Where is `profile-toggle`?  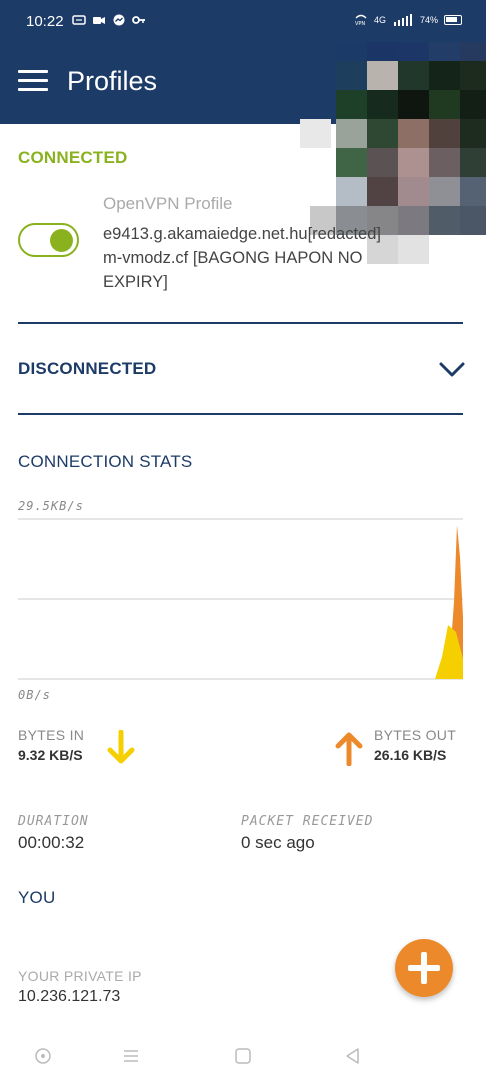
profile-toggle is located at coordinates (48, 240).